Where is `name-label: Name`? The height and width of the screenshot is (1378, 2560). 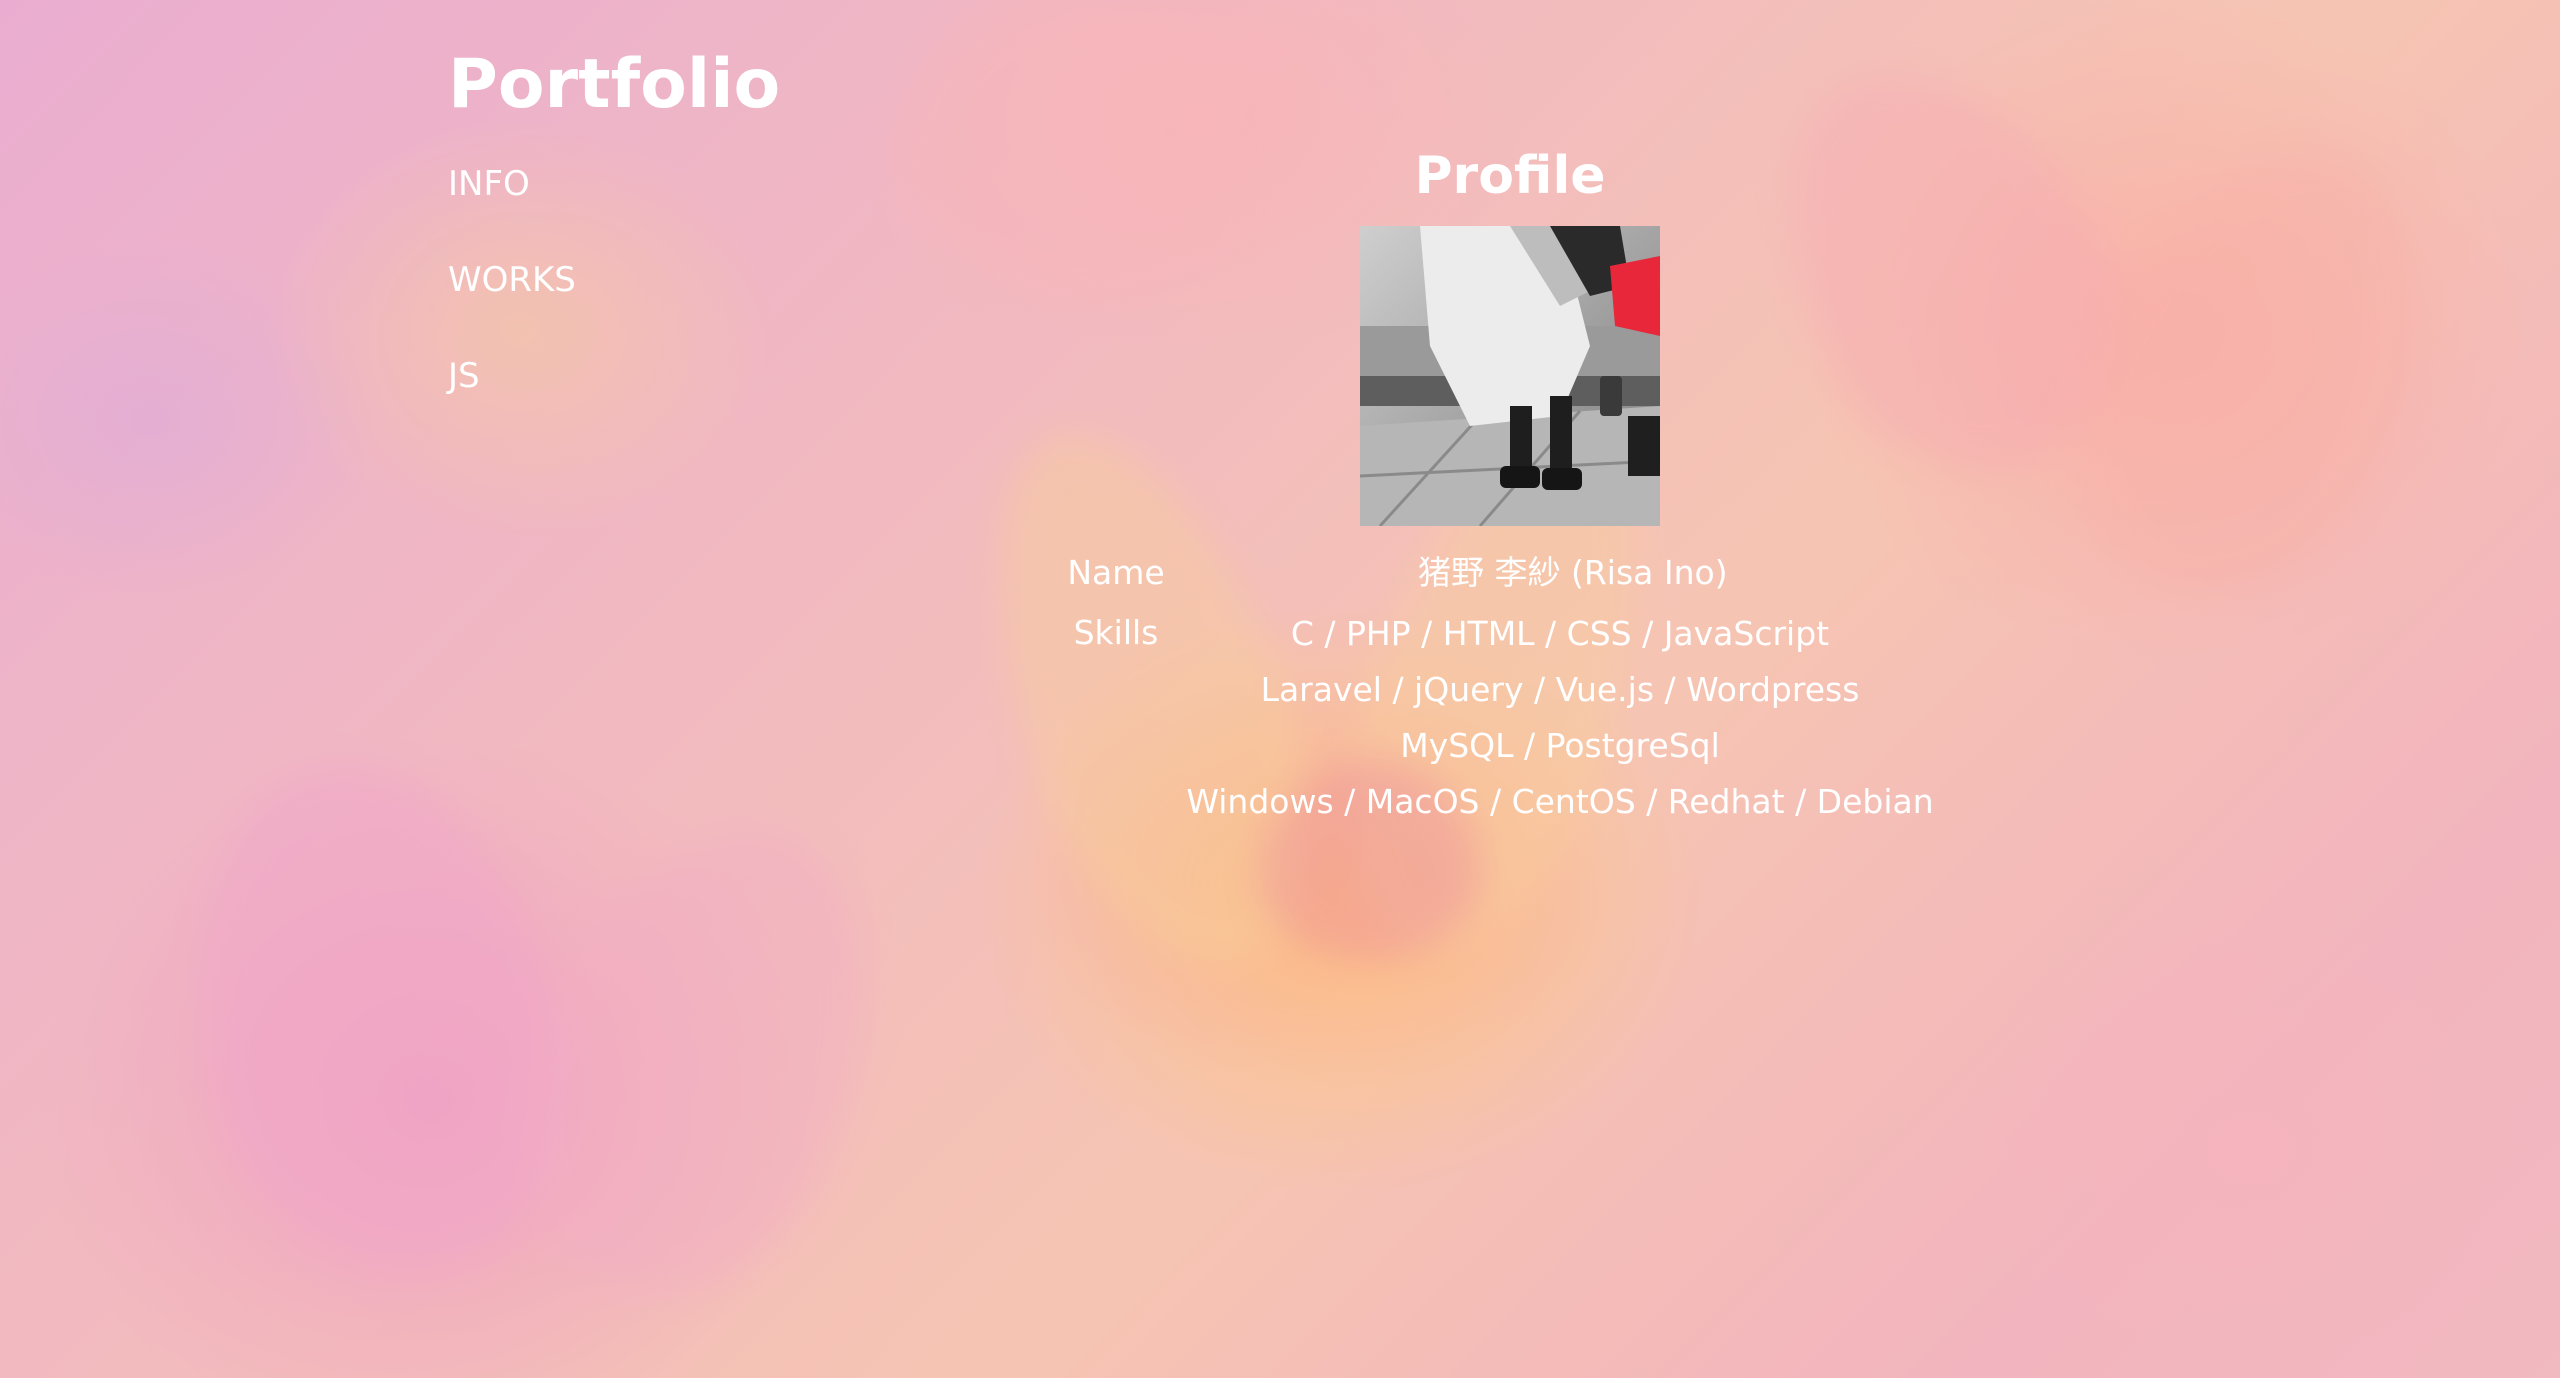
name-label: Name is located at coordinates (1116, 572).